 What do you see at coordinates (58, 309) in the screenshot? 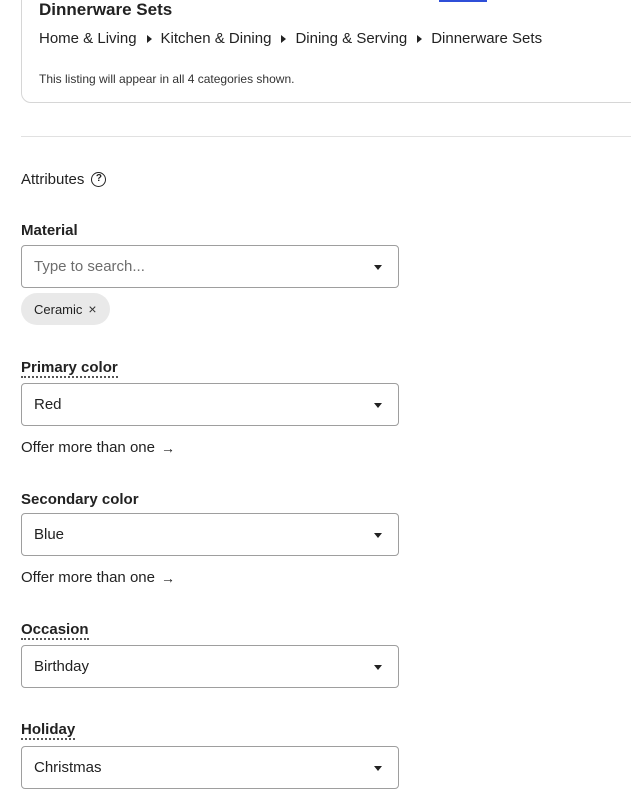
I see `chip-label: Ceramic` at bounding box center [58, 309].